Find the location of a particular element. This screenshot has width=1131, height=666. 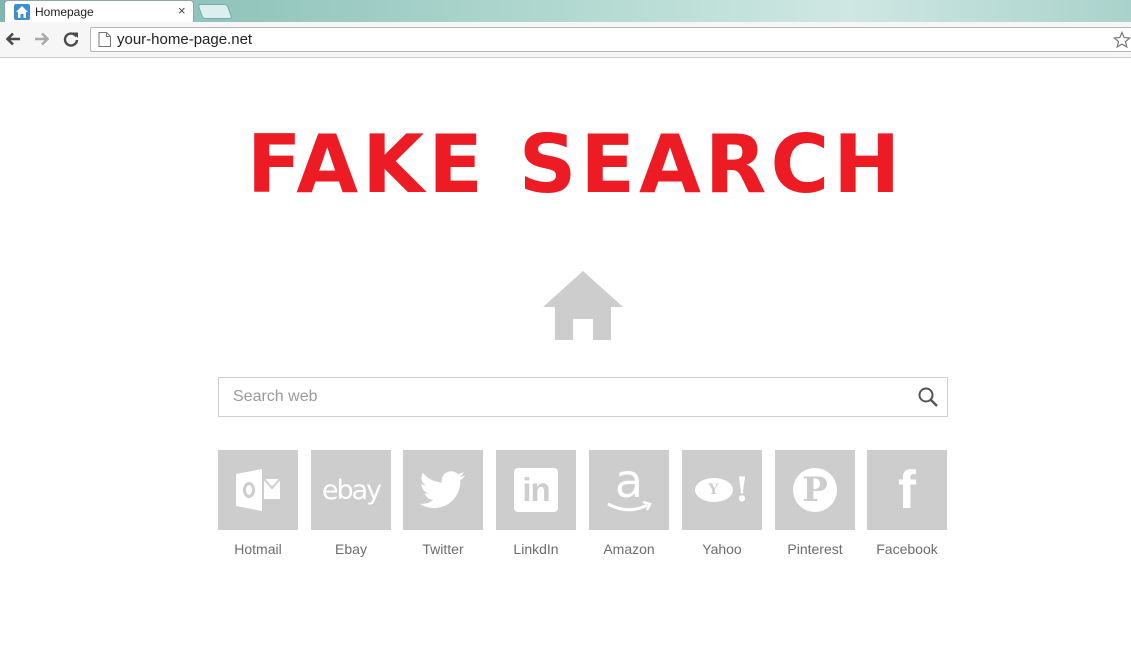

yahoo-icon: Y ! is located at coordinates (721, 490).